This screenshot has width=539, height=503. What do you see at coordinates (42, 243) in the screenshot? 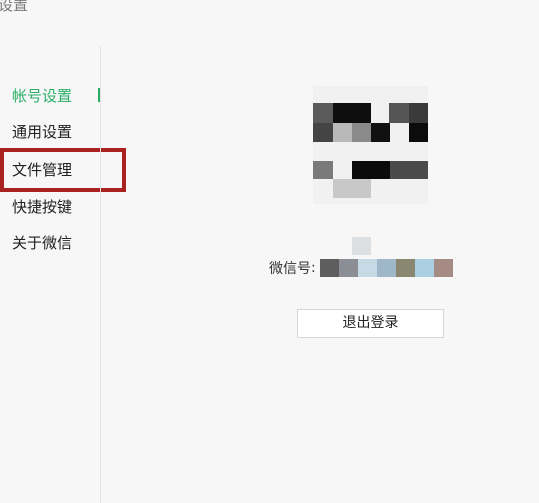
I see `sidebar-item-about-wechat: 关于微信` at bounding box center [42, 243].